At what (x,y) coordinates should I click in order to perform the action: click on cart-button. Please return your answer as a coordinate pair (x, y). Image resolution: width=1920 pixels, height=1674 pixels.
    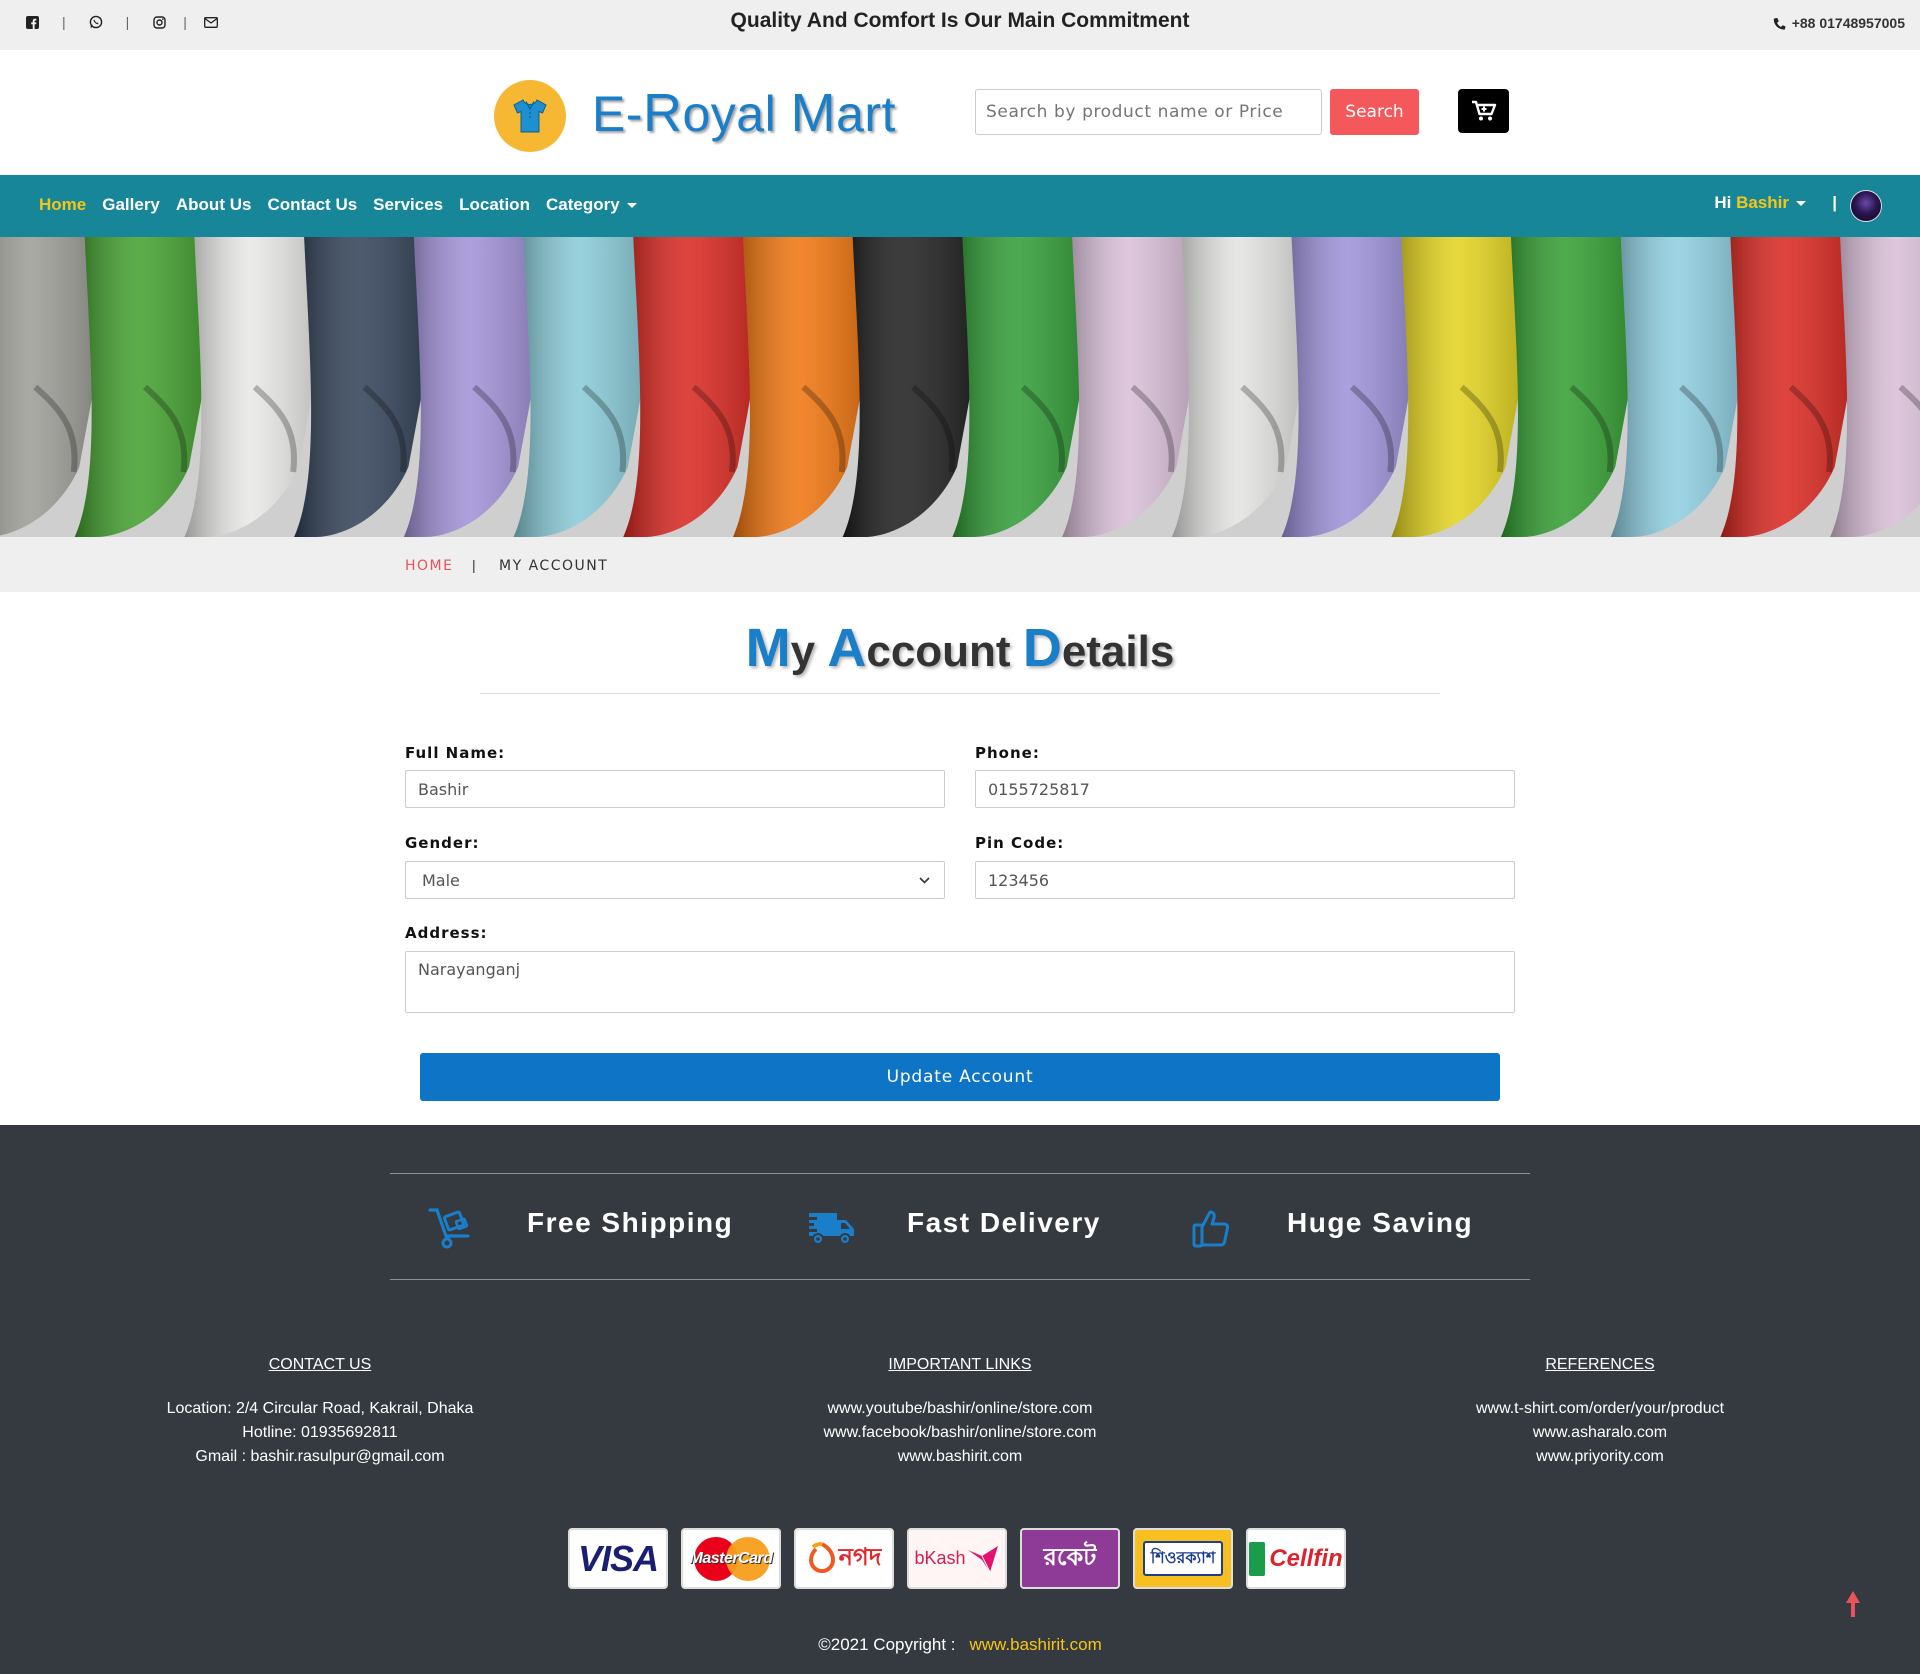
    Looking at the image, I should click on (1483, 111).